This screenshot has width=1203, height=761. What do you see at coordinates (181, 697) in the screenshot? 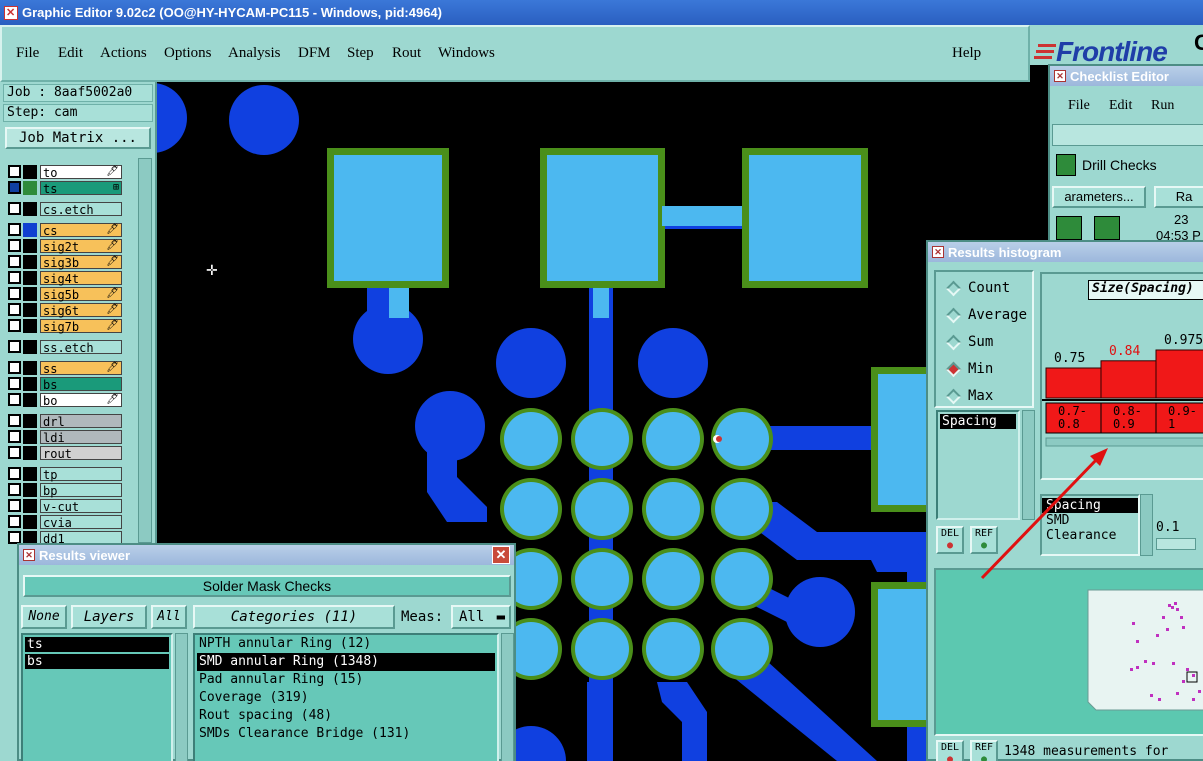
I see `layer-results-scrollbar` at bounding box center [181, 697].